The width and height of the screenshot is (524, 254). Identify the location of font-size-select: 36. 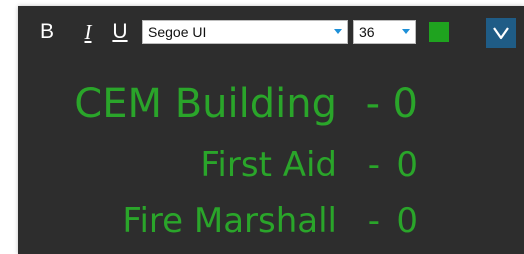
(384, 32).